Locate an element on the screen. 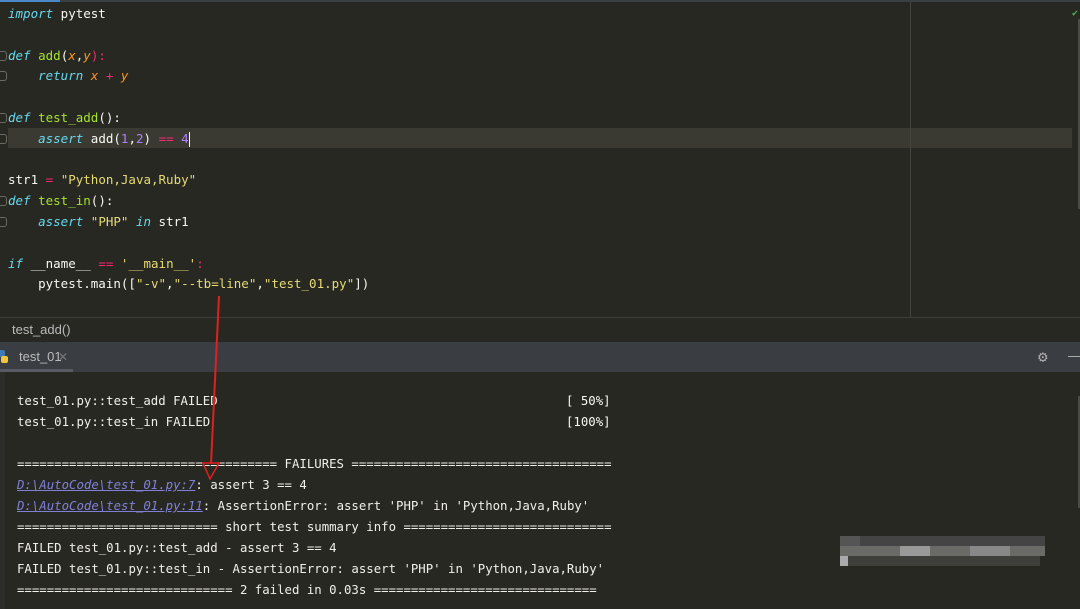  code-token: "--tb=line" is located at coordinates (215, 284).